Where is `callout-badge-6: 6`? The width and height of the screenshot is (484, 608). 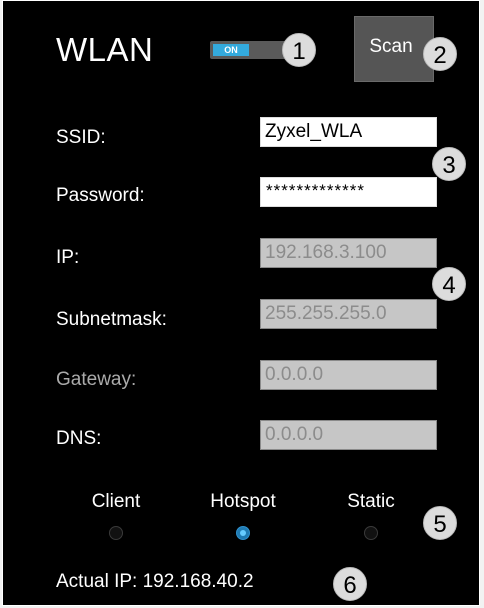
callout-badge-6: 6 is located at coordinates (350, 584).